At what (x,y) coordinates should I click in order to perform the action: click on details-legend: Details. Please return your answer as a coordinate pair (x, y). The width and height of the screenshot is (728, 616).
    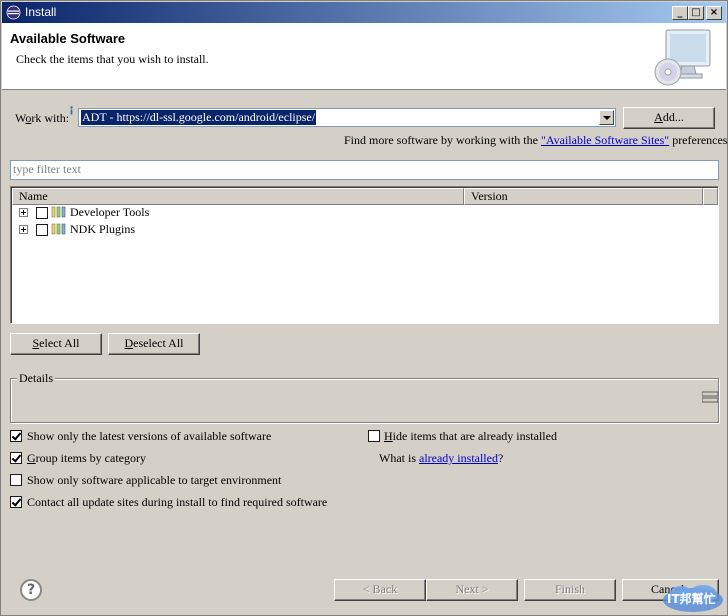
    Looking at the image, I should click on (36, 378).